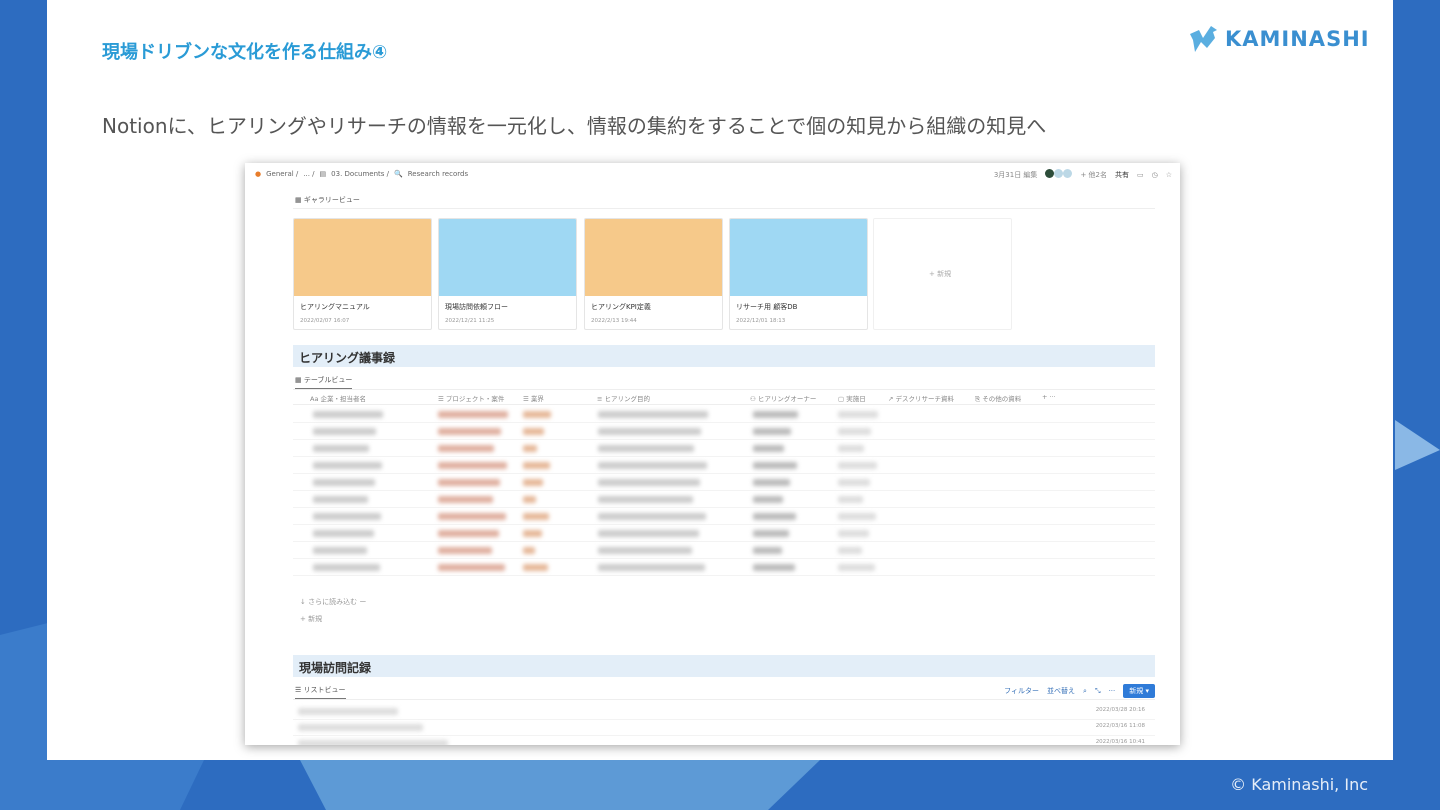 The image size is (1440, 810). Describe the element at coordinates (1093, 175) in the screenshot. I see `more-users: + 他2名` at that location.